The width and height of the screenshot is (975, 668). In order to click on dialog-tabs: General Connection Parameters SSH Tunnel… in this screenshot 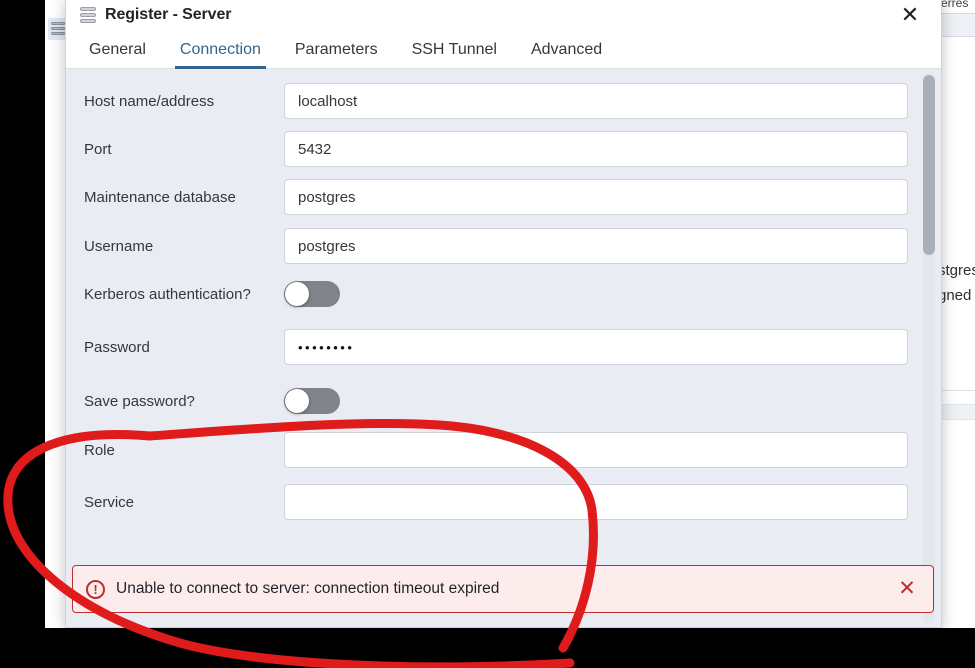, I will do `click(503, 49)`.